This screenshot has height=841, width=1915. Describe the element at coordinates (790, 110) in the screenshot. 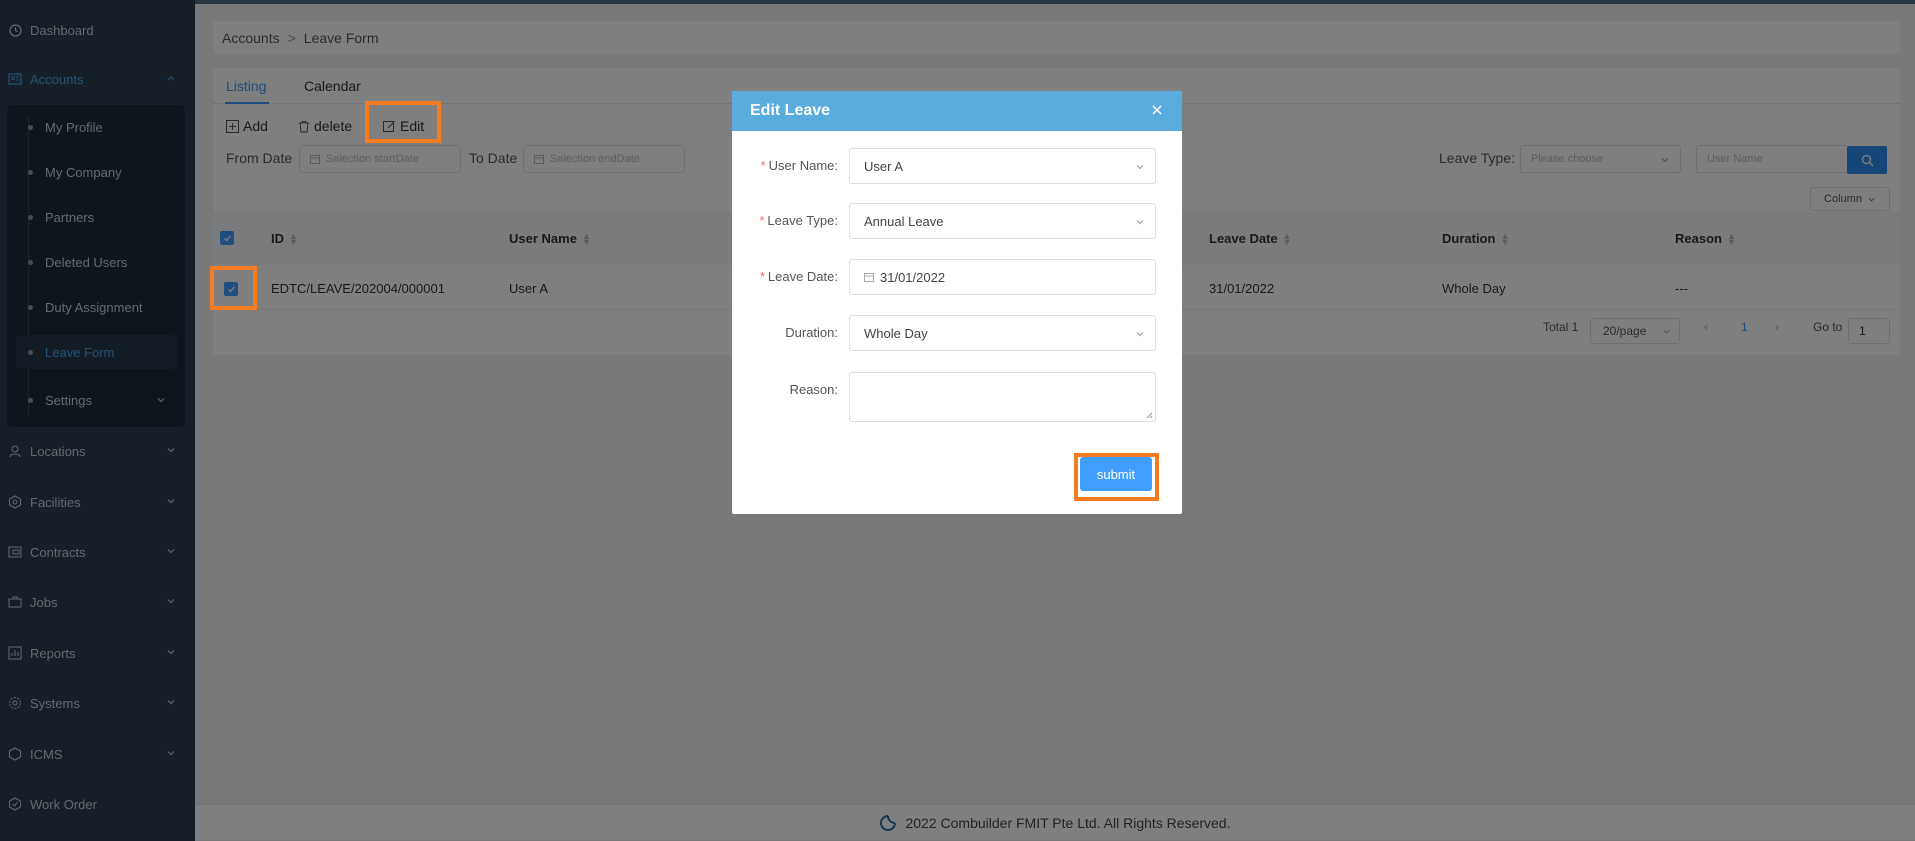

I see `dialog-title: Edit Leave` at that location.